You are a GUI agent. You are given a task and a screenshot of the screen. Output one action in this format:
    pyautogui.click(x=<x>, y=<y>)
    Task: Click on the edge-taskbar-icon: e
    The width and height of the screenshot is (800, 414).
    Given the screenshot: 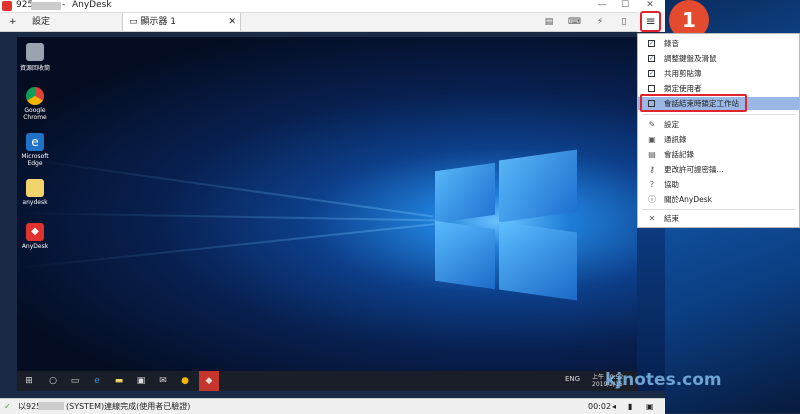 What is the action you would take?
    pyautogui.click(x=97, y=381)
    